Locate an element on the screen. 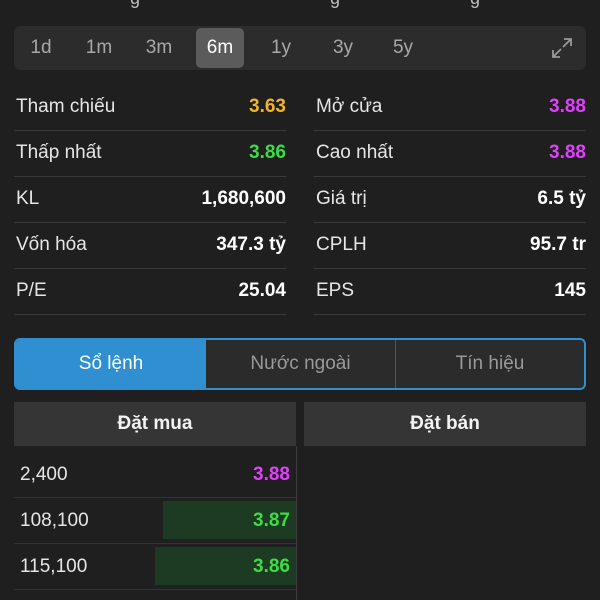 The width and height of the screenshot is (600, 600). period-3y: 3y is located at coordinates (343, 48).